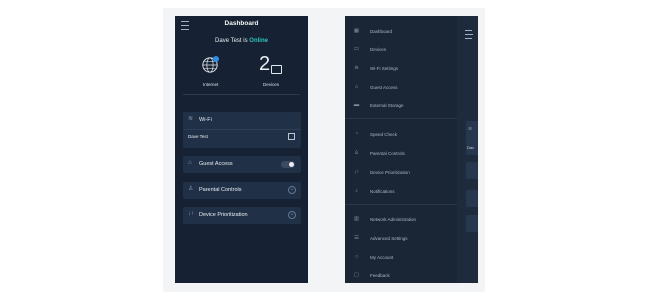  What do you see at coordinates (401, 276) in the screenshot?
I see `menu-item-feedback: ▢ Feedback` at bounding box center [401, 276].